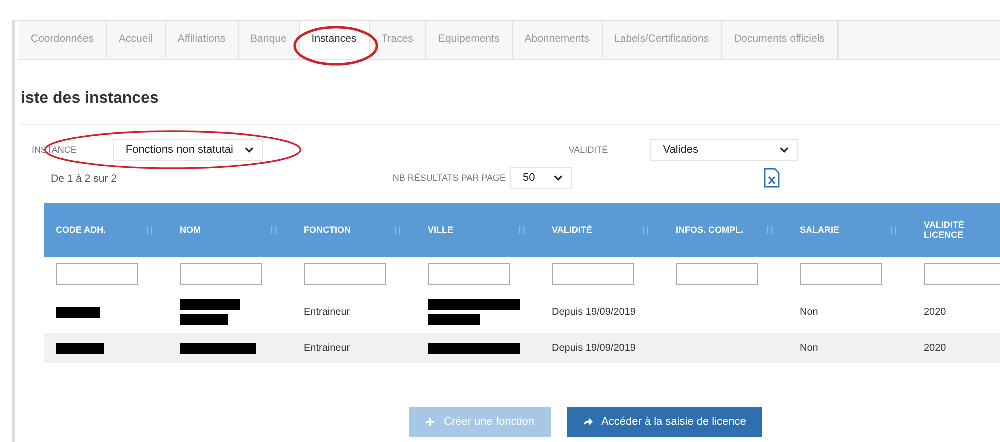 The width and height of the screenshot is (1000, 442). What do you see at coordinates (587, 230) in the screenshot?
I see `column-header: VALIDITÉ` at bounding box center [587, 230].